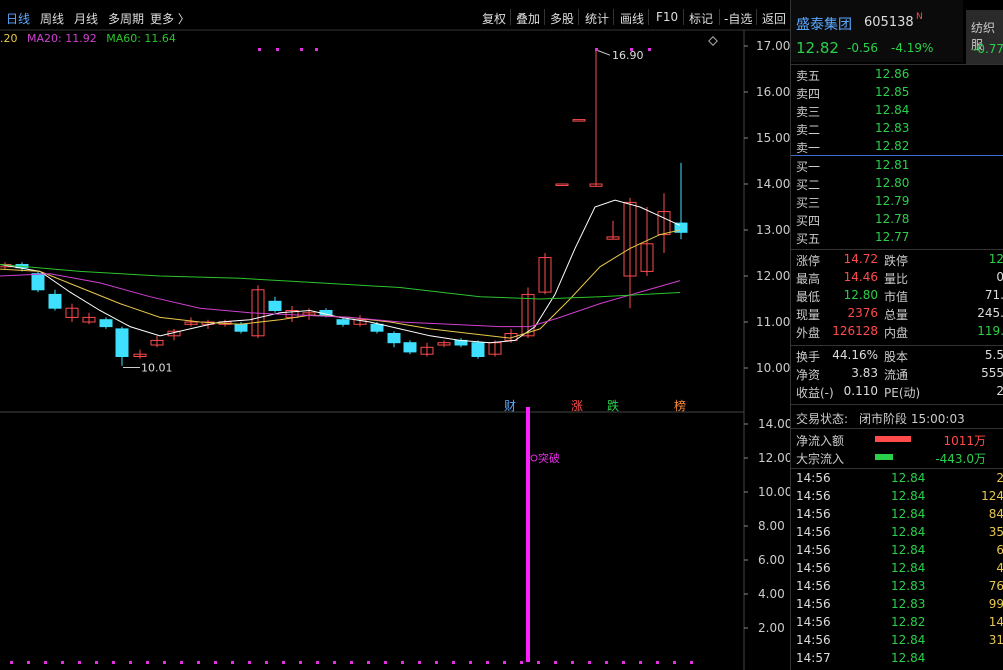 This screenshot has width=1003, height=670. What do you see at coordinates (667, 17) in the screenshot?
I see `f10-button: F10` at bounding box center [667, 17].